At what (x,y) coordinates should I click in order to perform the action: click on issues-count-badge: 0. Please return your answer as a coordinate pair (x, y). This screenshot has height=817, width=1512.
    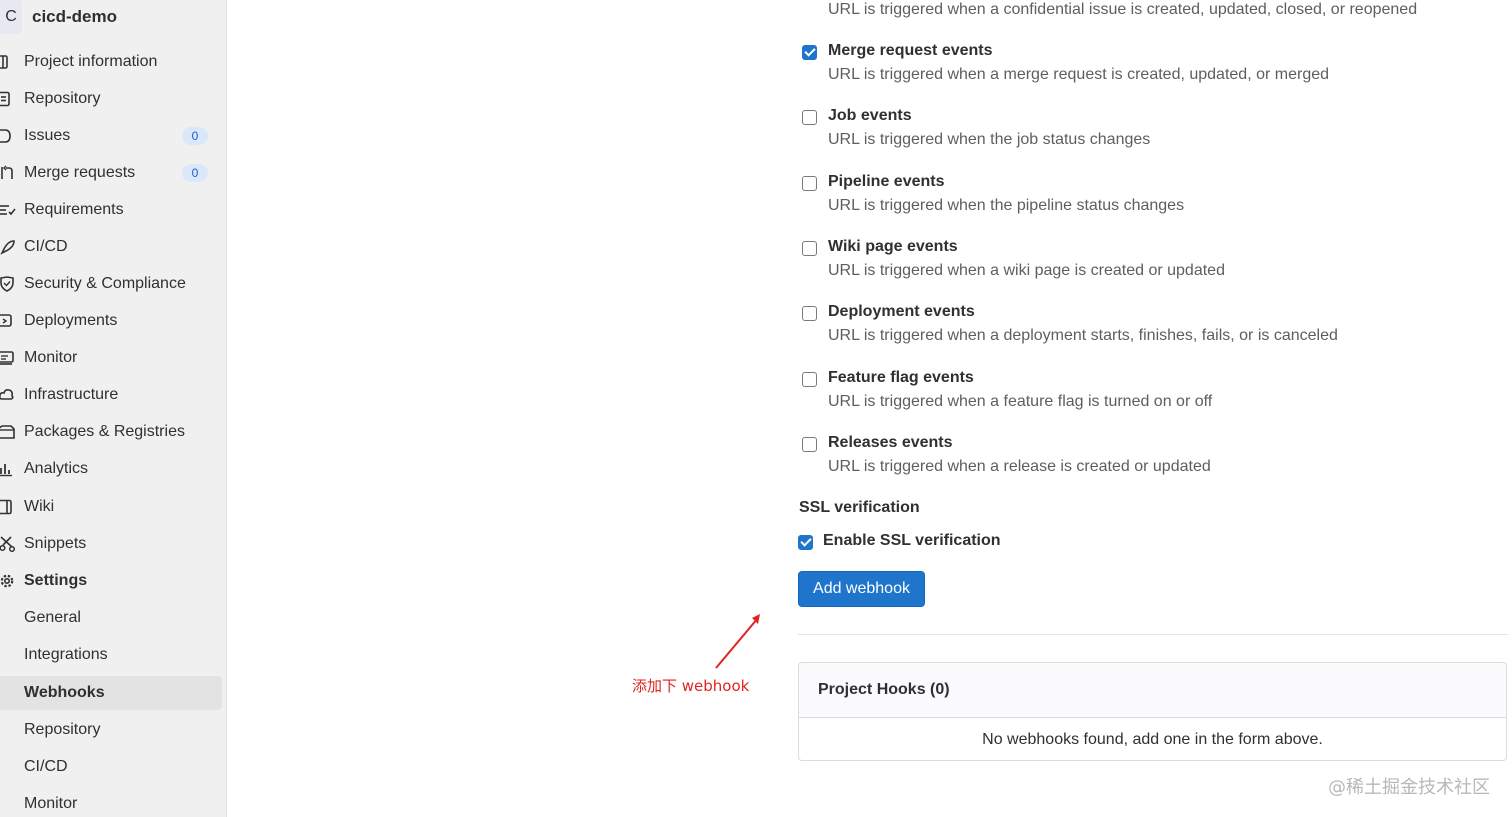
    Looking at the image, I should click on (195, 136).